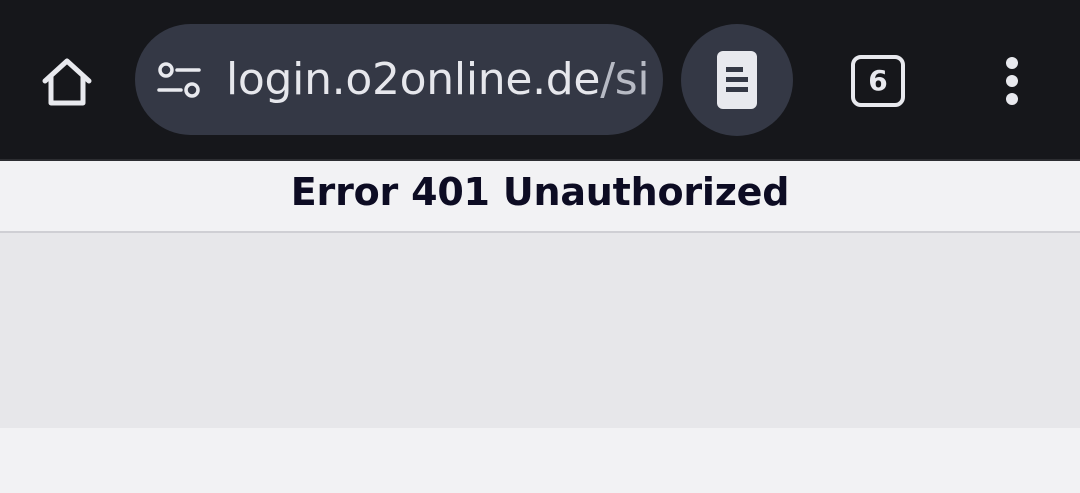 This screenshot has height=493, width=1080. What do you see at coordinates (540, 192) in the screenshot?
I see `page-title: Error 401 Unauthorized` at bounding box center [540, 192].